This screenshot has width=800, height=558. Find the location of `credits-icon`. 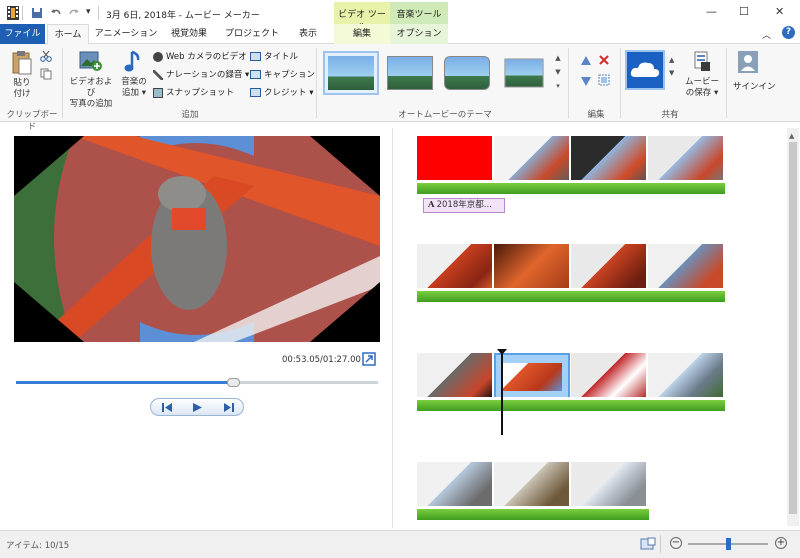

credits-icon is located at coordinates (255, 92).